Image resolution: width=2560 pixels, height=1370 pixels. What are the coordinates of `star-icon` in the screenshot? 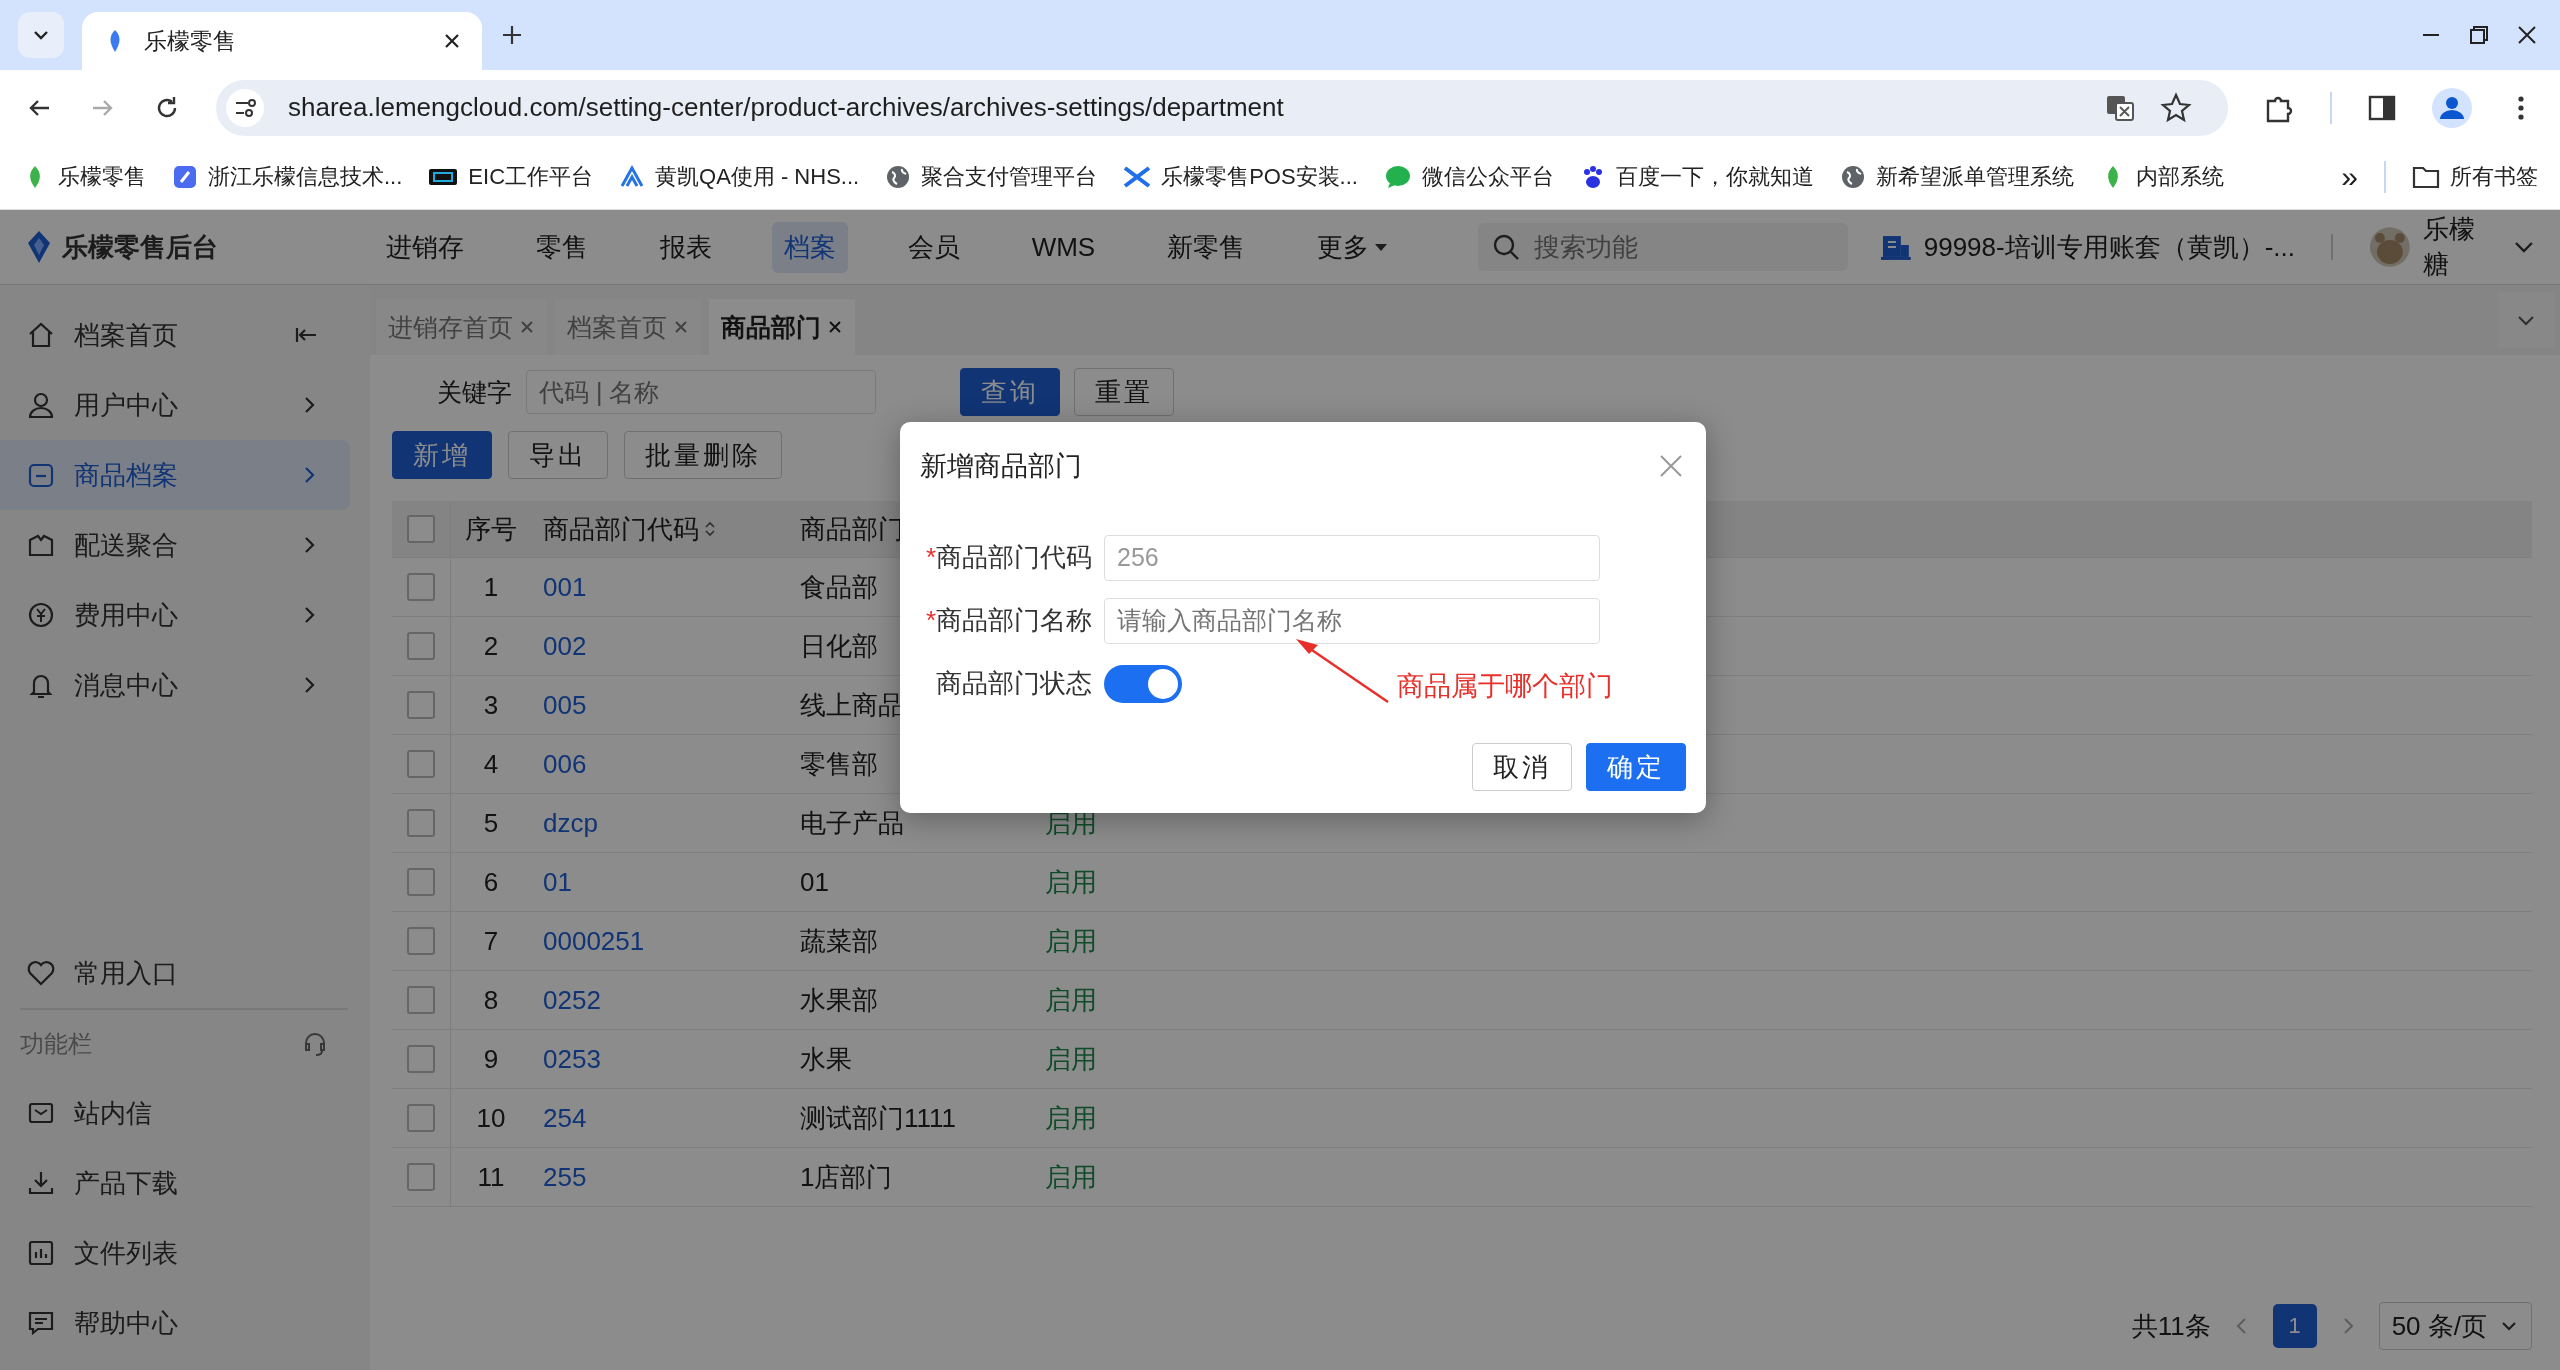 It's located at (2176, 107).